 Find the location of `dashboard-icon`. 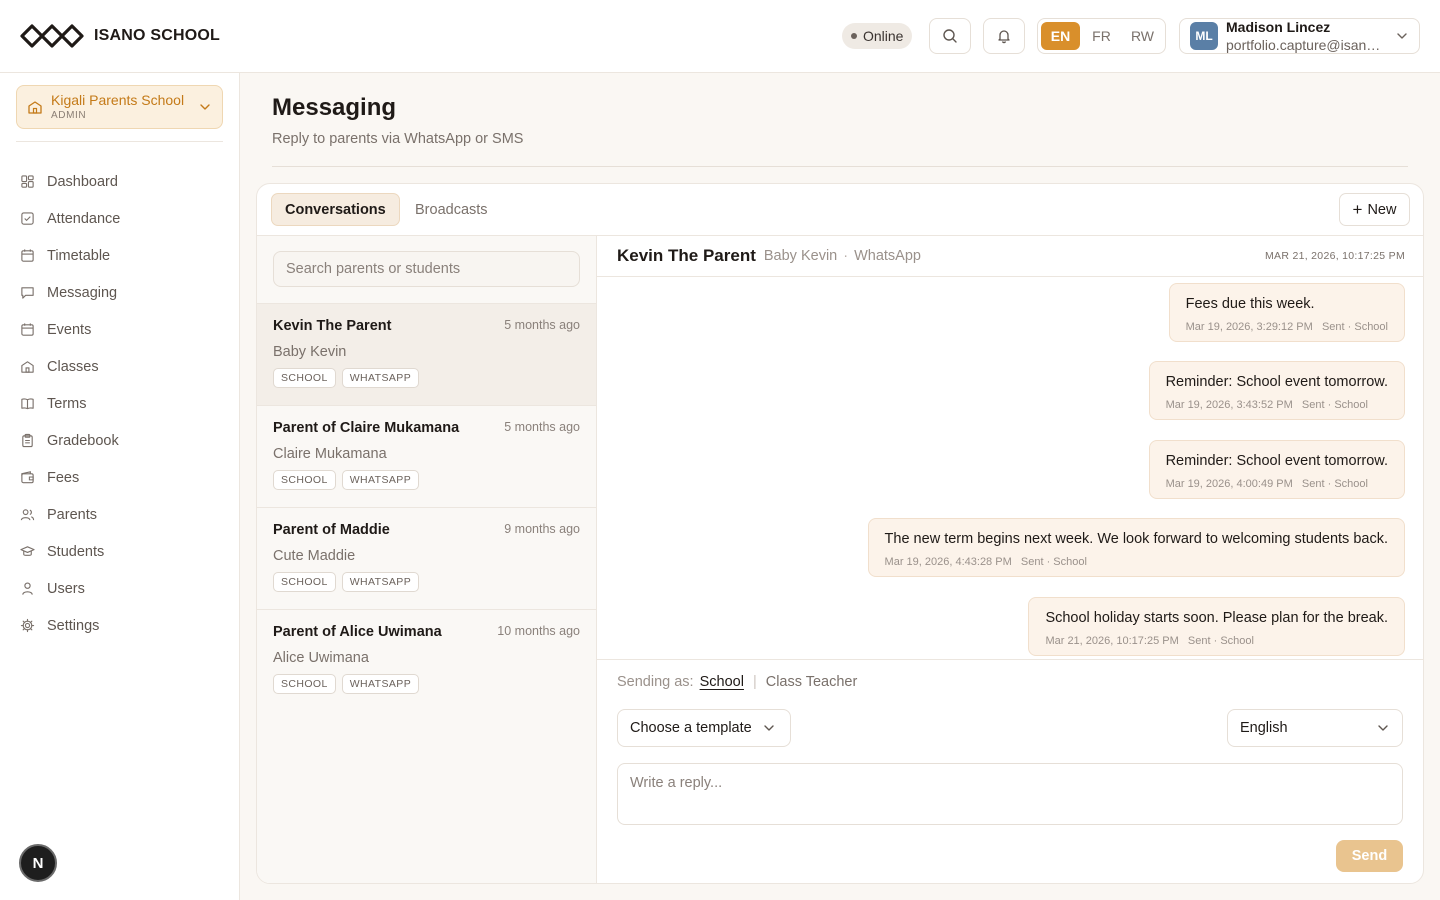

dashboard-icon is located at coordinates (27, 181).